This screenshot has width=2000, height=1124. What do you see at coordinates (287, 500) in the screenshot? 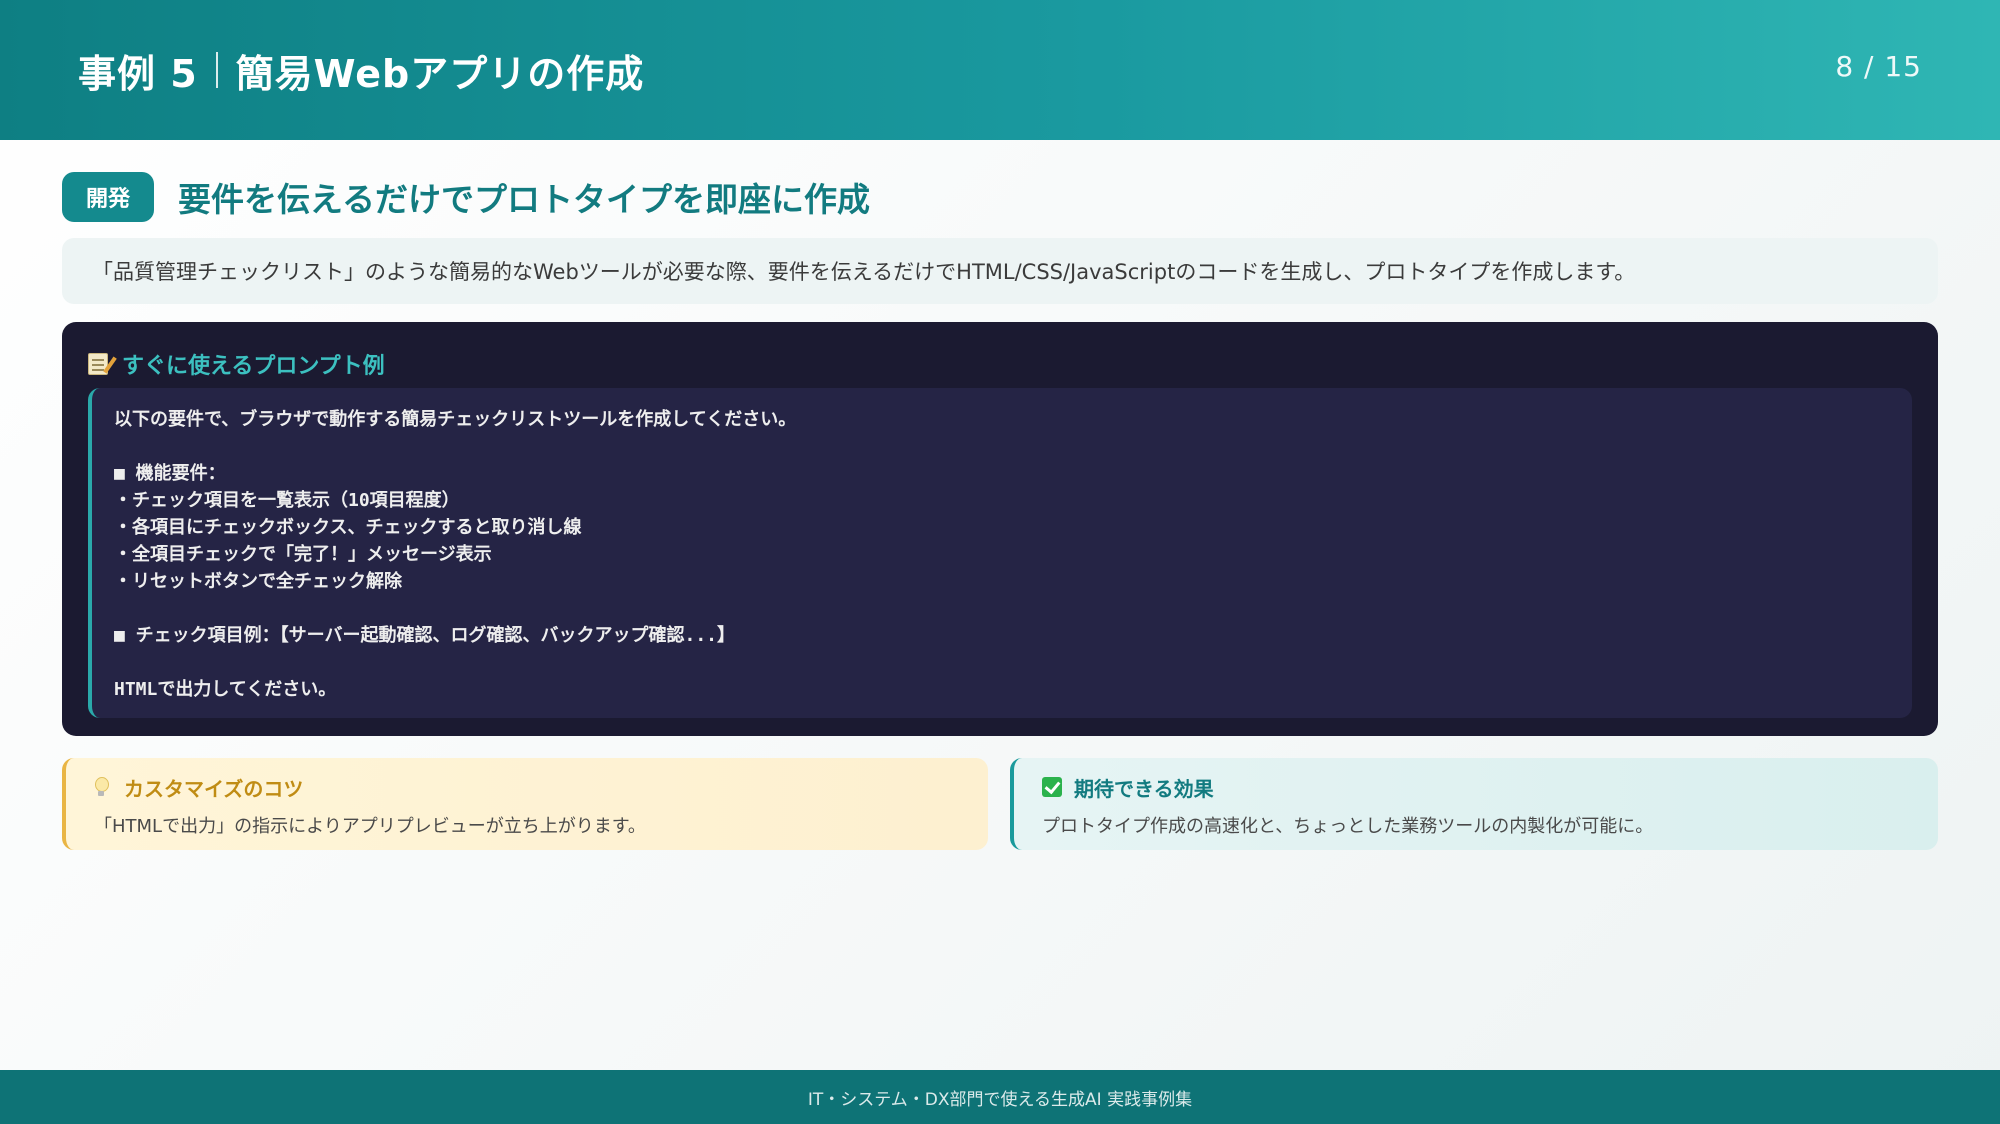
I see `prompt-line: ・チェック項目を一覧表示（10項目程度）` at bounding box center [287, 500].